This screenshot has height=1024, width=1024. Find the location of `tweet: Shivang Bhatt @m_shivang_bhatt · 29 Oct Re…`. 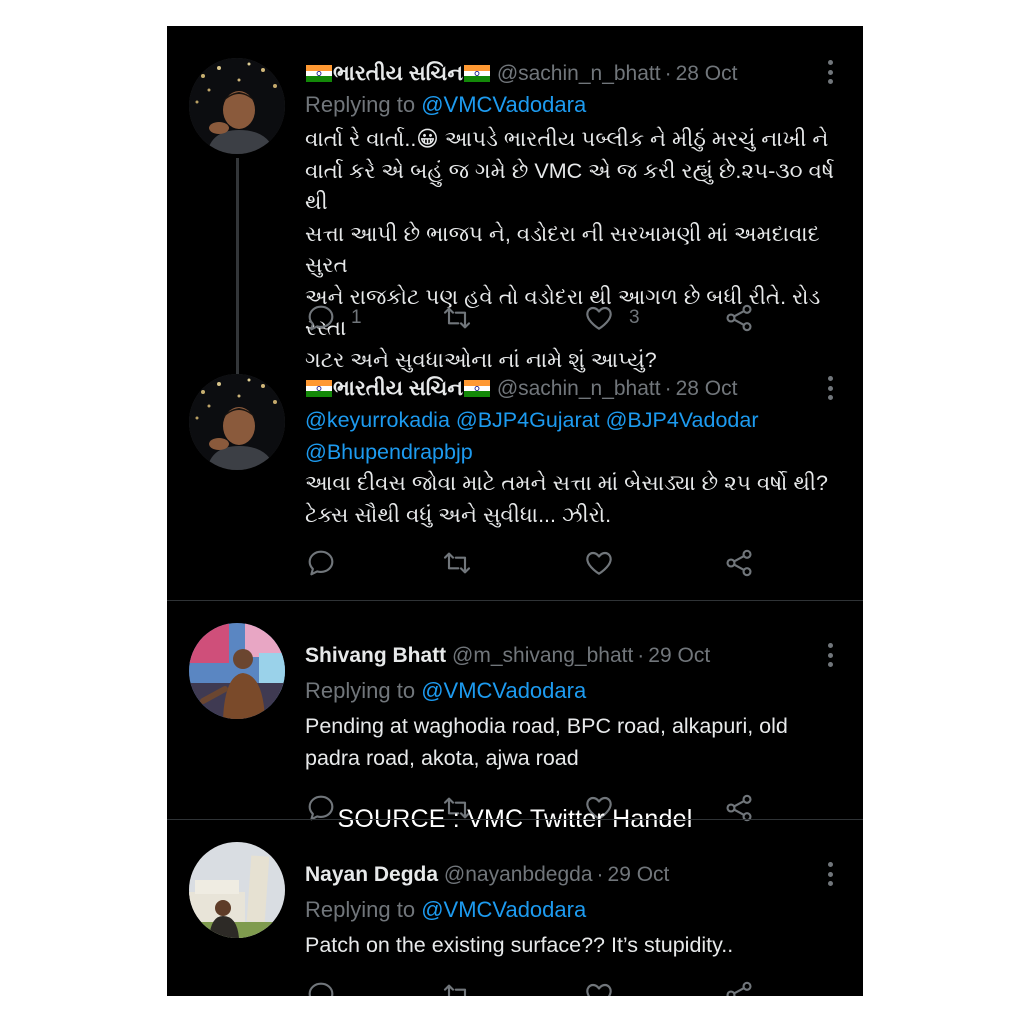

tweet: Shivang Bhatt @m_shivang_bhatt · 29 Oct Re… is located at coordinates (515, 711).